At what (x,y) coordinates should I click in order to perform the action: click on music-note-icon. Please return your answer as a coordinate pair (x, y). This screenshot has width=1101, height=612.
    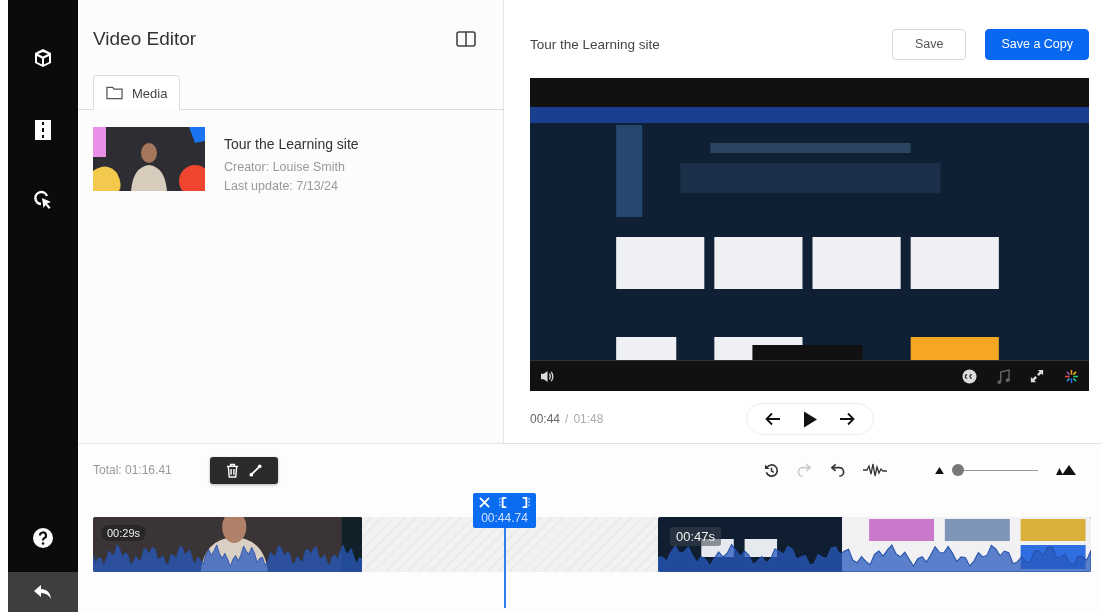
    Looking at the image, I should click on (1003, 376).